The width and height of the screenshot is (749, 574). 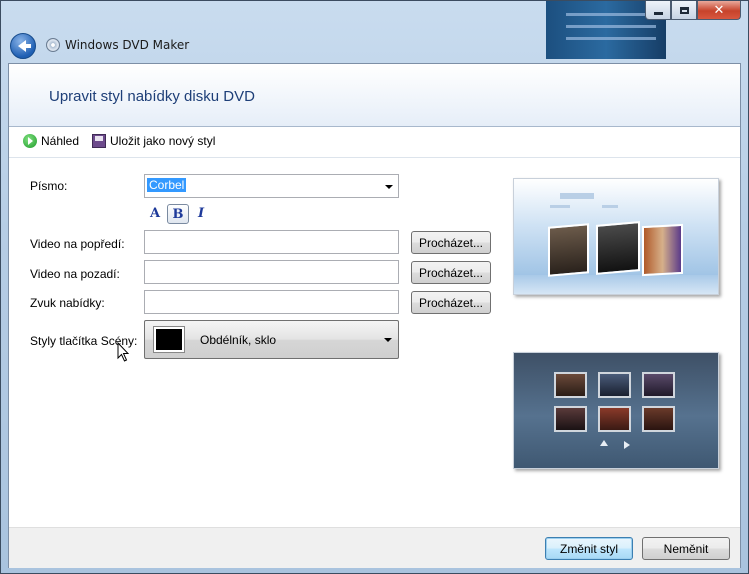 What do you see at coordinates (658, 13) in the screenshot?
I see `minimize-icon` at bounding box center [658, 13].